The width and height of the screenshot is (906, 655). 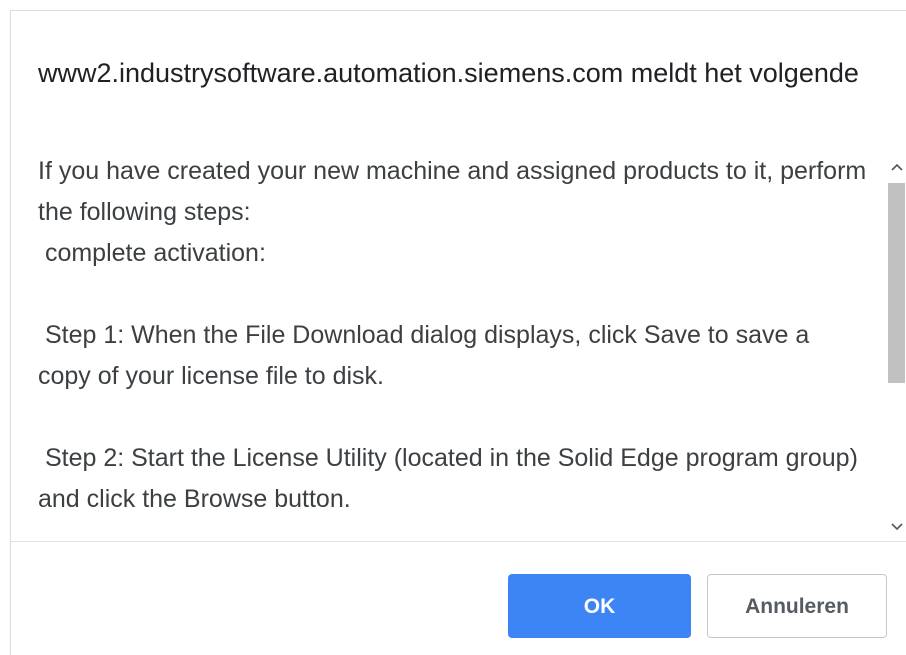 What do you see at coordinates (896, 167) in the screenshot?
I see `chevron-up-icon` at bounding box center [896, 167].